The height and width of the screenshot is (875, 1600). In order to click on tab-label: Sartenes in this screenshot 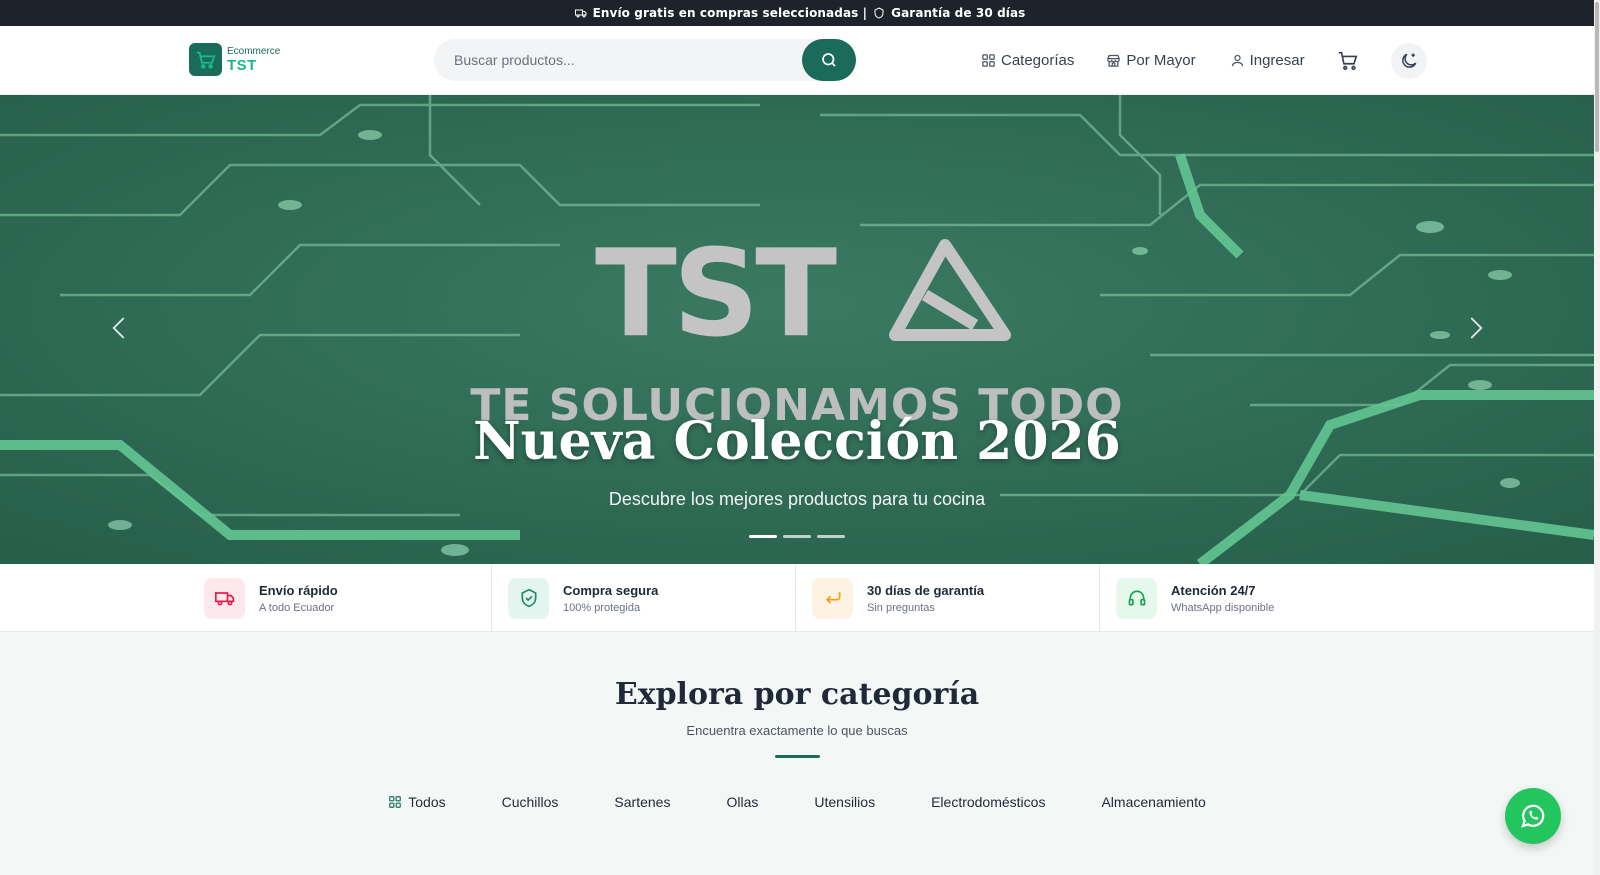, I will do `click(642, 802)`.